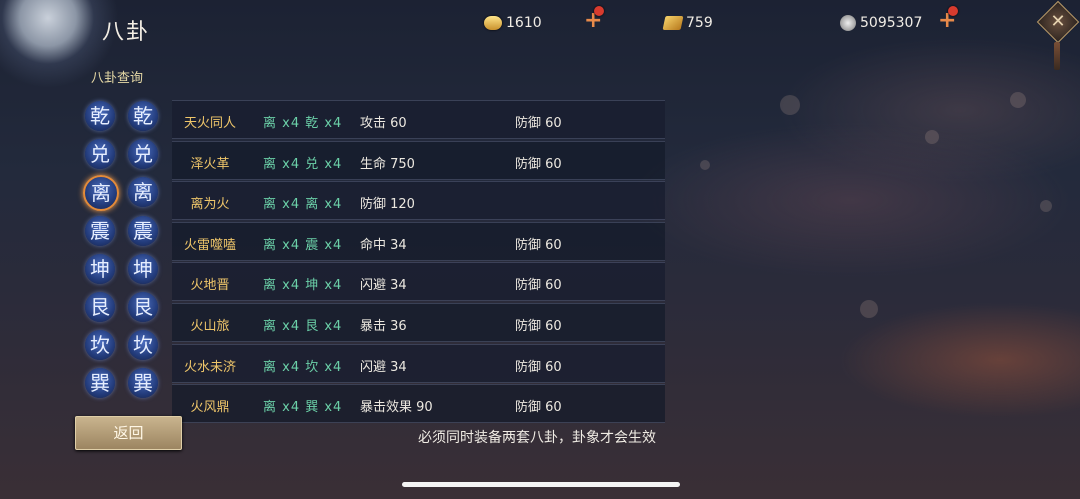 The height and width of the screenshot is (499, 1080). I want to click on table-row: 泽火革 离 x4 兑 x4 生命 750 防御 60, so click(418, 160).